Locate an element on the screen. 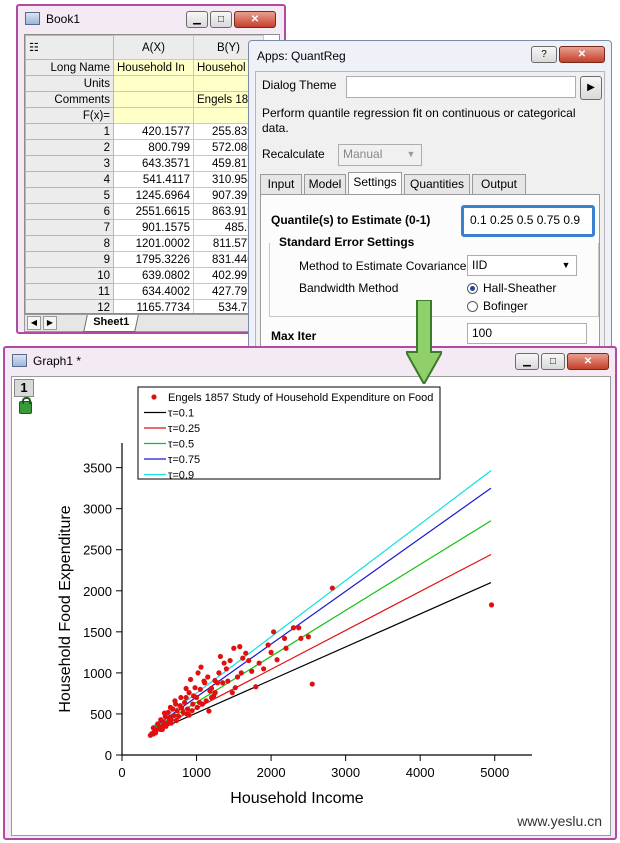 Image resolution: width=620 pixels, height=843 pixels. quantiles-input: 0.1 0.25 0.5 0.75 0.9 is located at coordinates (528, 221).